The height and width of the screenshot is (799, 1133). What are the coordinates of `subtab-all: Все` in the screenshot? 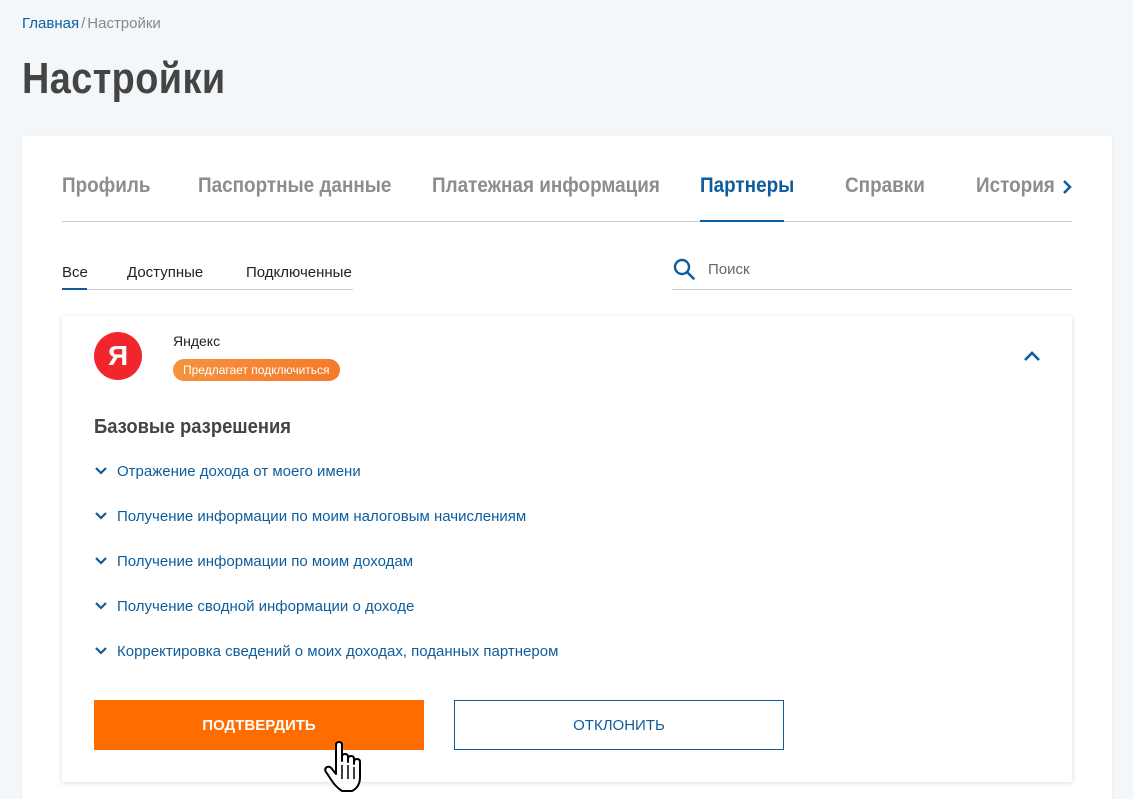 It's located at (75, 272).